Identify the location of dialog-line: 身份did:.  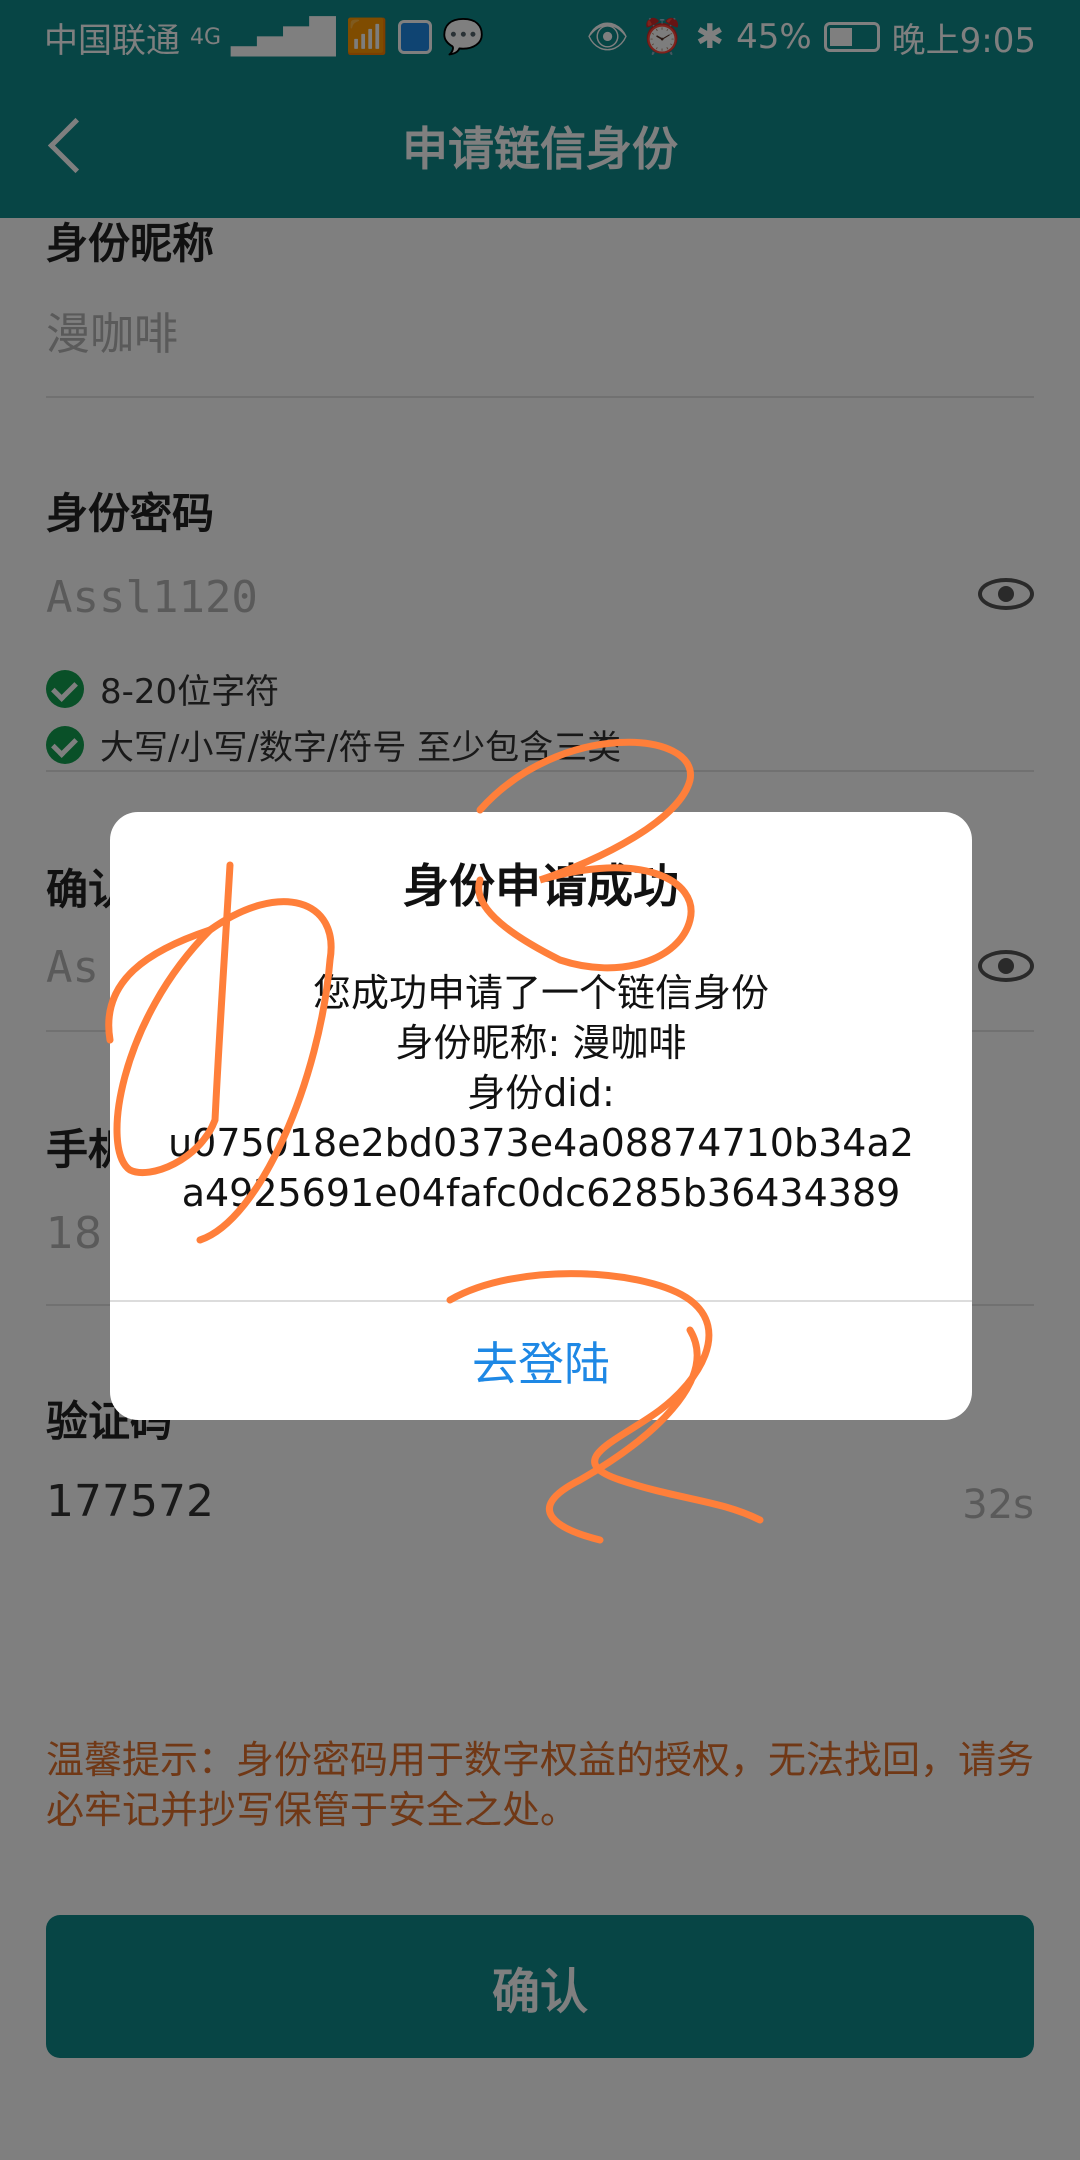
(541, 1093).